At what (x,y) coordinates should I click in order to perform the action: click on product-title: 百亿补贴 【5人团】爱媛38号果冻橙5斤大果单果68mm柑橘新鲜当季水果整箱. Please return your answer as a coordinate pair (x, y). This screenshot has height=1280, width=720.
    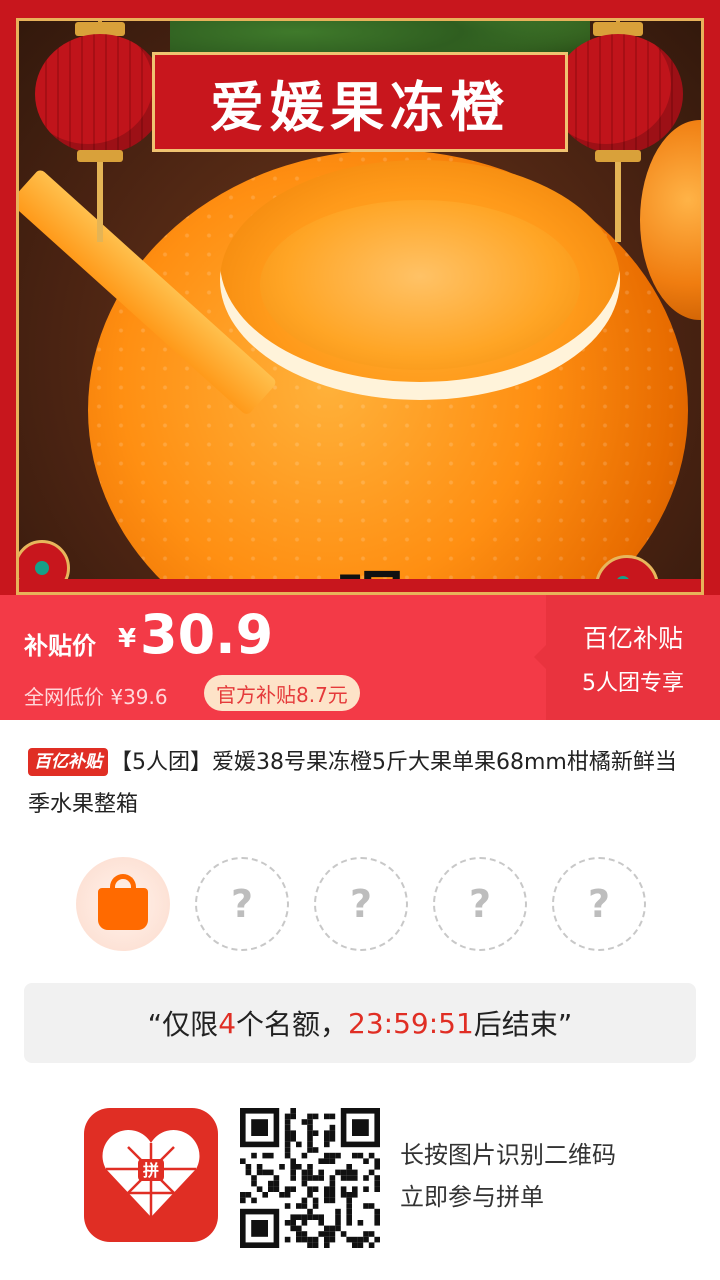
    Looking at the image, I should click on (361, 784).